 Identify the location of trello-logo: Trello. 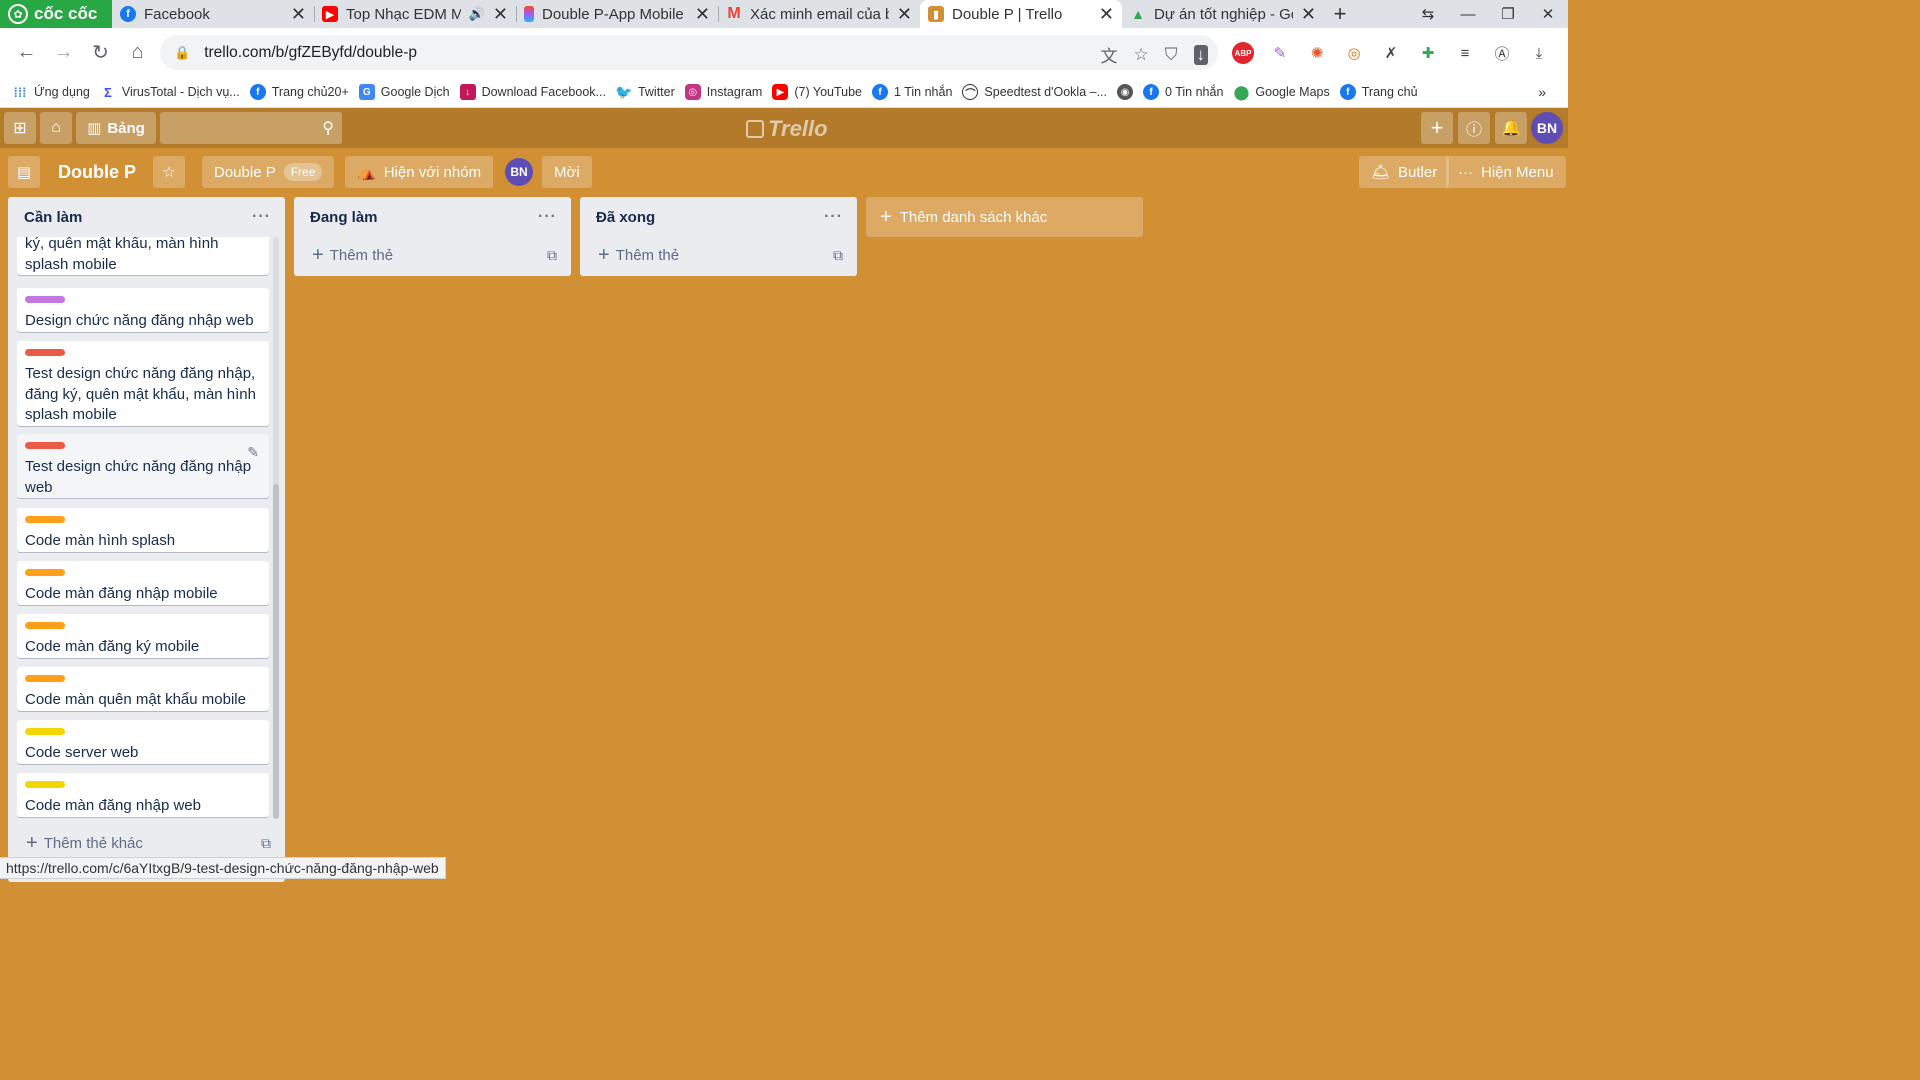
(787, 129).